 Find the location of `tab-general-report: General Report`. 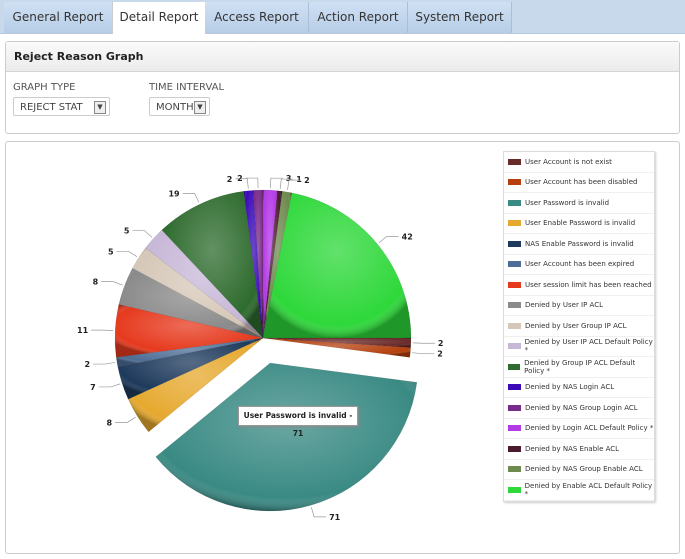

tab-general-report: General Report is located at coordinates (58, 17).